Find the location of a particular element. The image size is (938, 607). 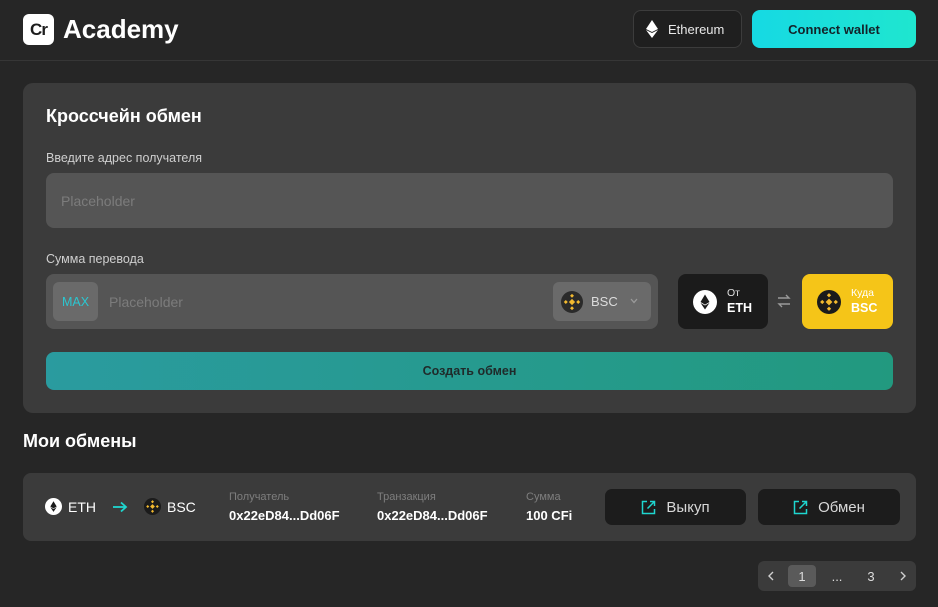

from-caption: От is located at coordinates (733, 293).